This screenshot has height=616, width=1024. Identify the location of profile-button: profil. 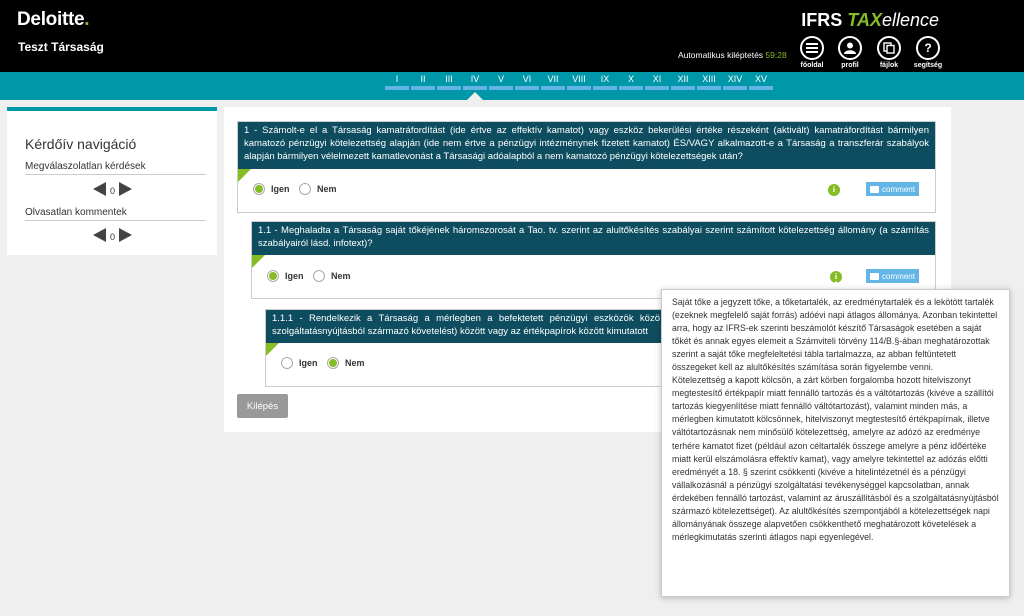
(850, 52).